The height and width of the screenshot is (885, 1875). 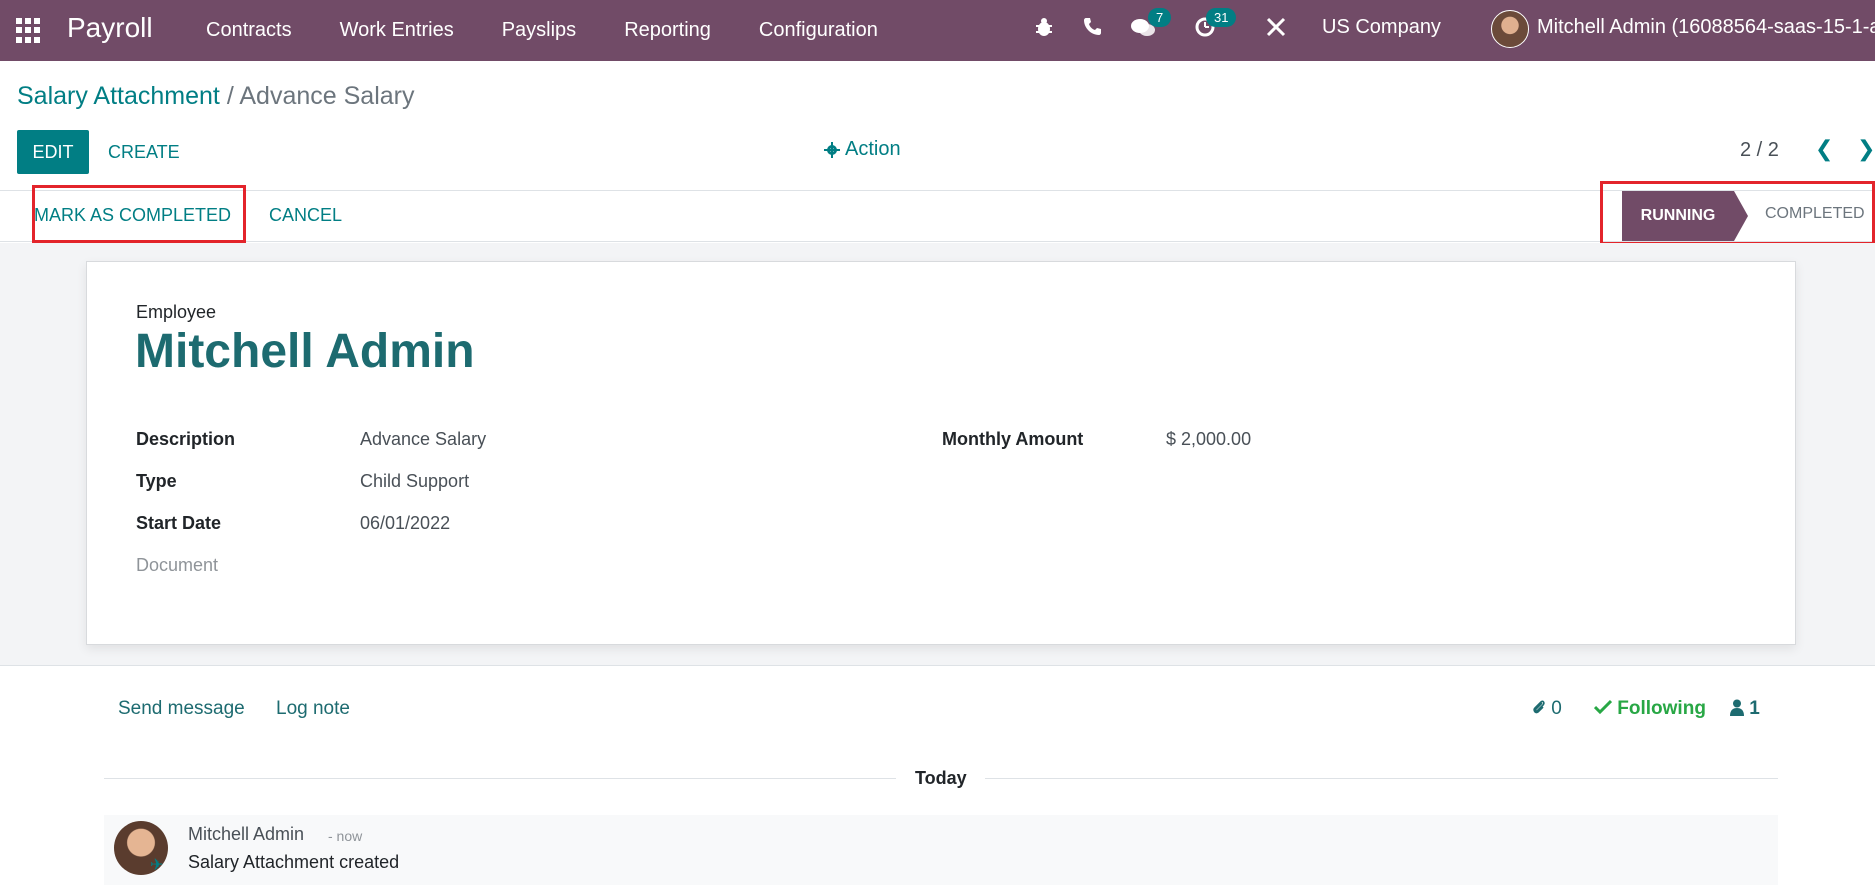 What do you see at coordinates (1866, 149) in the screenshot?
I see `pager-next-icon: ❯` at bounding box center [1866, 149].